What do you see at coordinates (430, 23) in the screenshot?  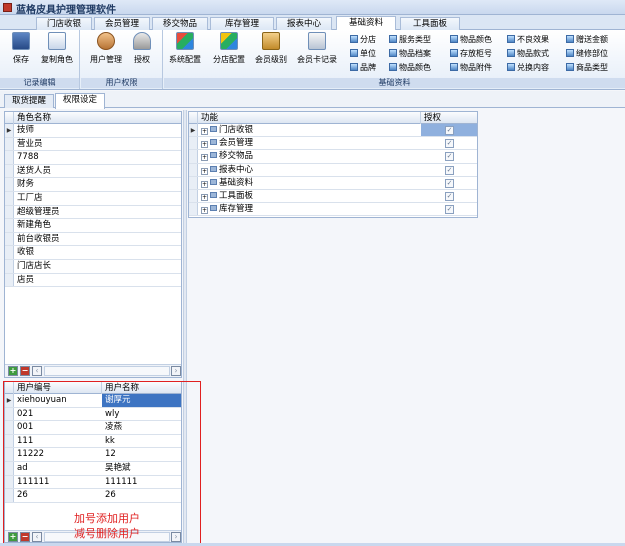 I see `tab-tools: 工具面板` at bounding box center [430, 23].